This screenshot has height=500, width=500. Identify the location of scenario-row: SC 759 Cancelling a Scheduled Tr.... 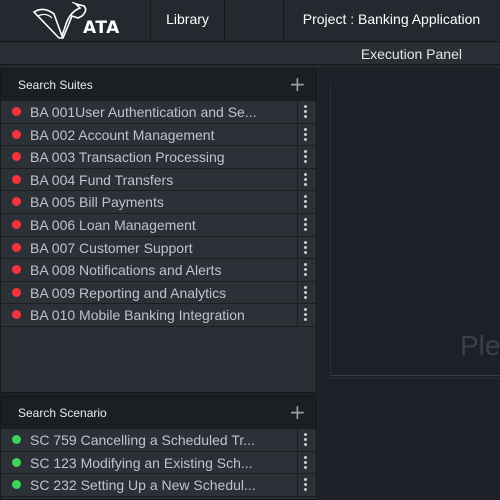
(158, 440).